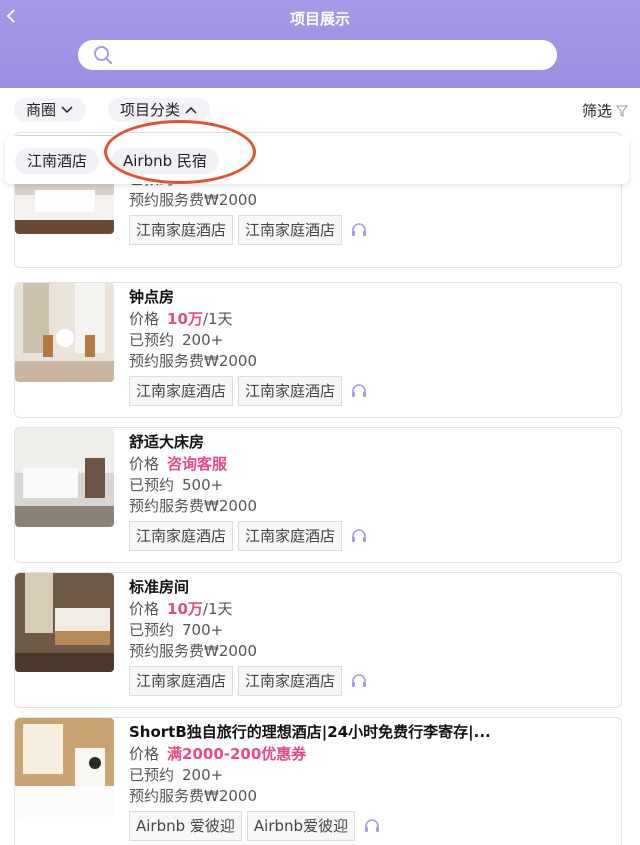 The height and width of the screenshot is (845, 640). What do you see at coordinates (185, 826) in the screenshot?
I see `tag: Airbnb 爱彼迎` at bounding box center [185, 826].